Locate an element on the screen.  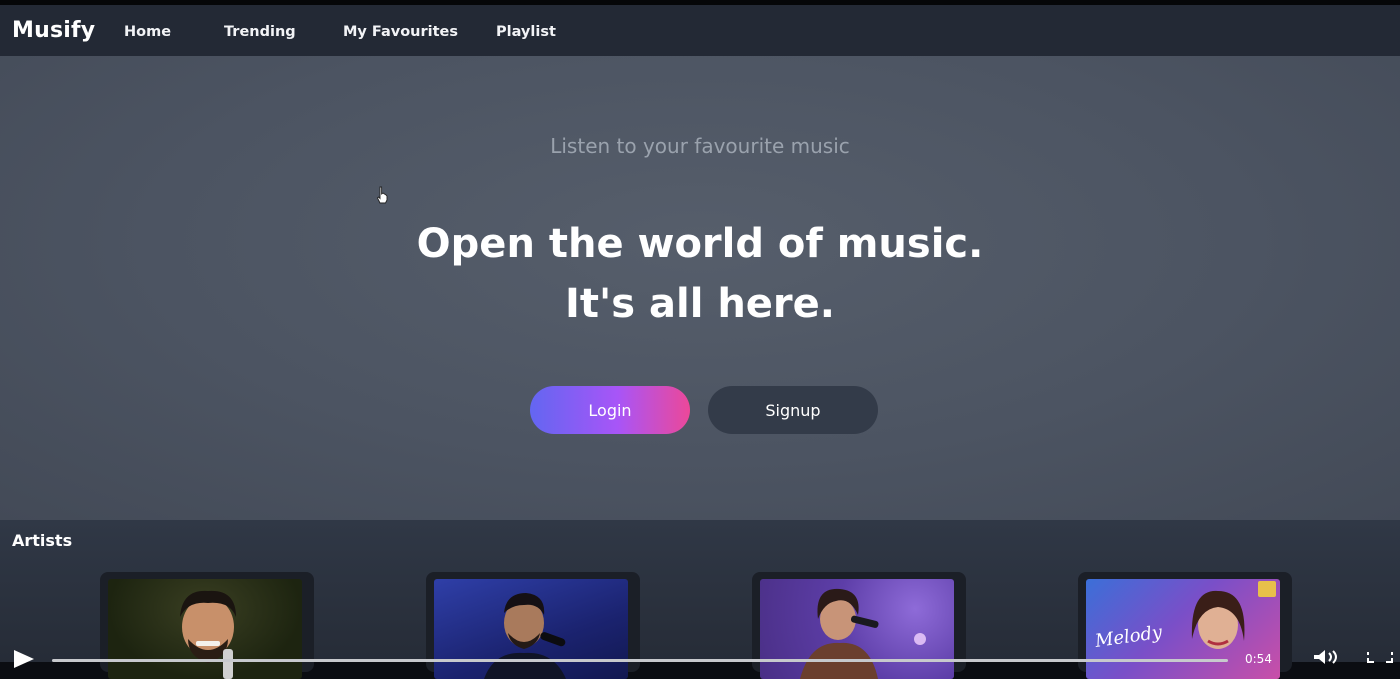
video-player-bar: 0:54 is located at coordinates (700, 658).